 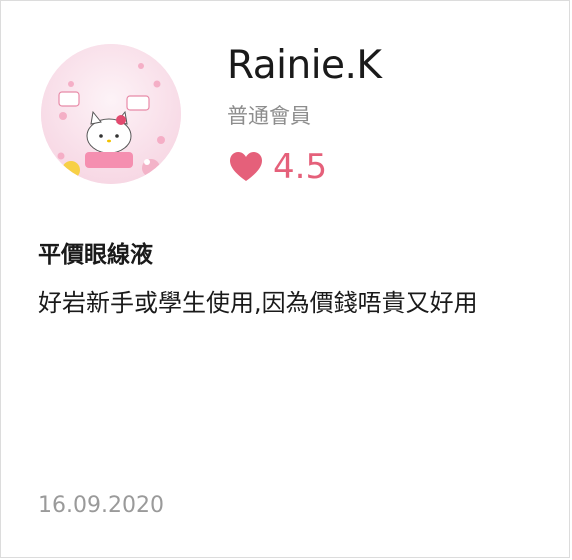 What do you see at coordinates (258, 303) in the screenshot?
I see `review-body: 好岩新手或學生使用,因為價錢唔貴又好用` at bounding box center [258, 303].